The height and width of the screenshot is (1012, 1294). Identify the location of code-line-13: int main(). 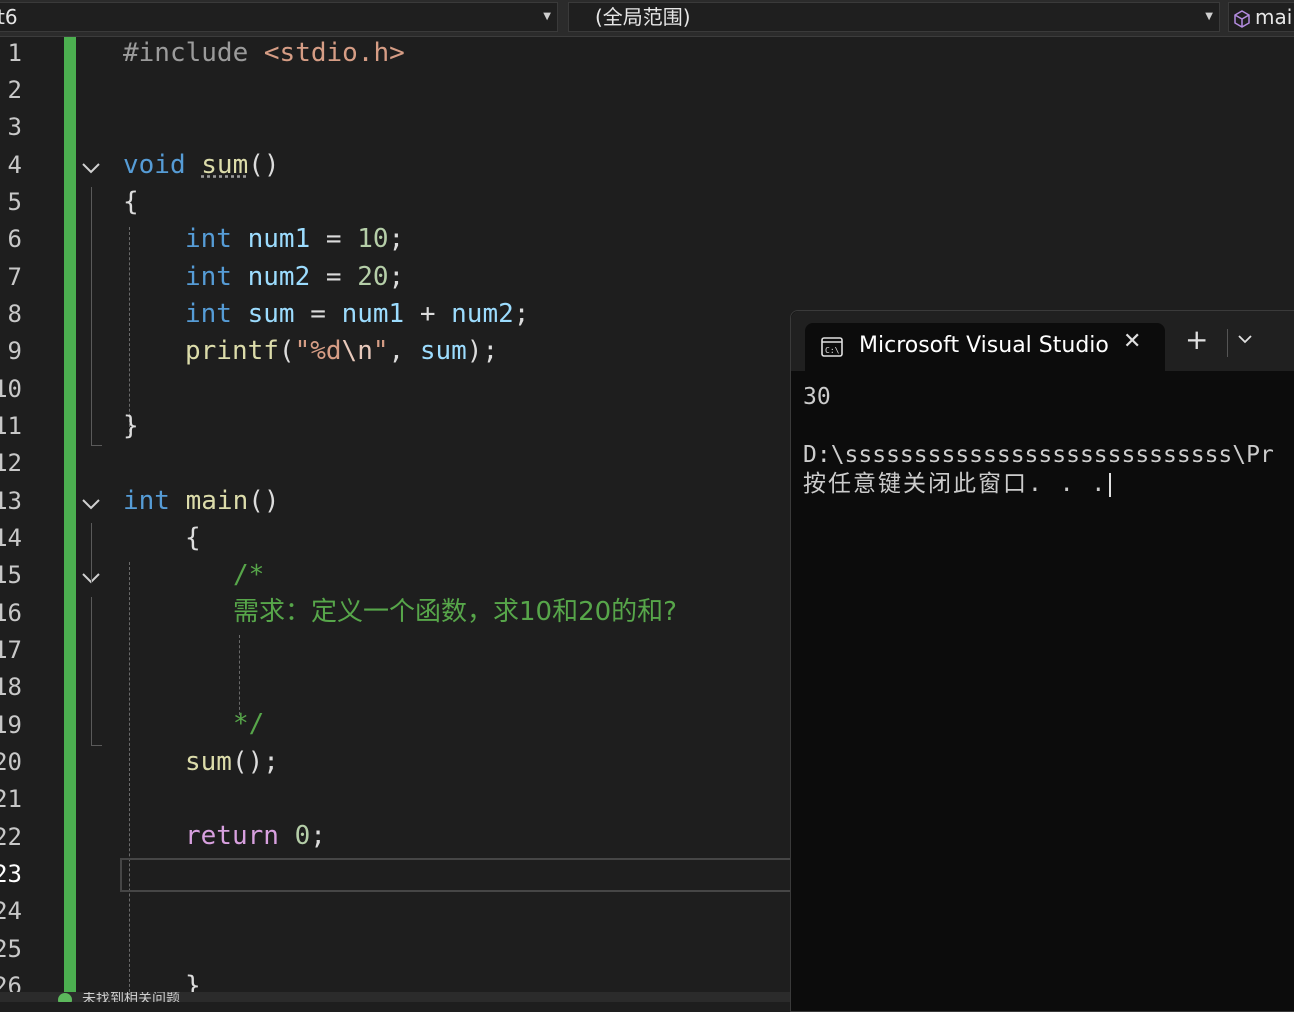
(201, 501).